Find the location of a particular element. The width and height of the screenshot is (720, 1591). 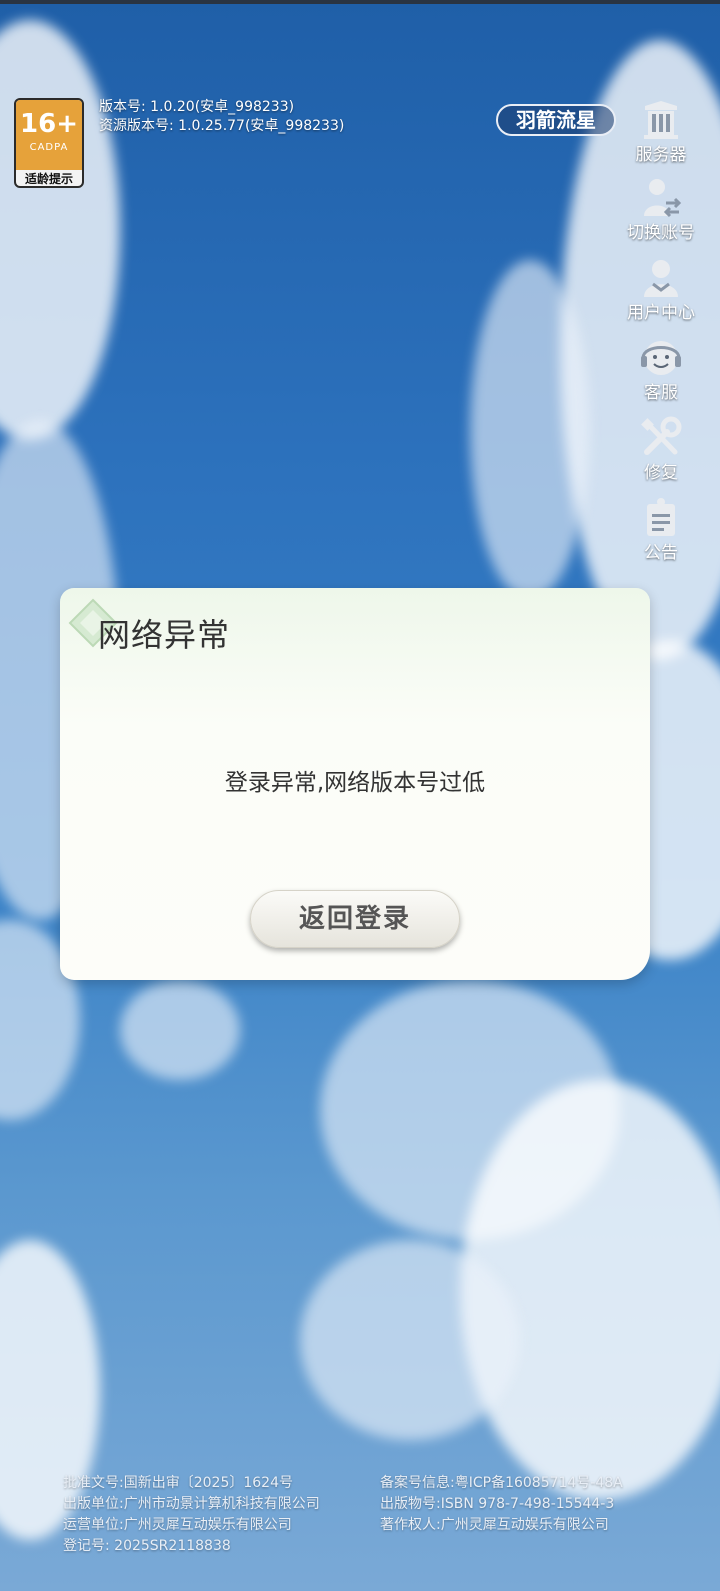

sidebar-item-label: 修复 is located at coordinates (661, 473).